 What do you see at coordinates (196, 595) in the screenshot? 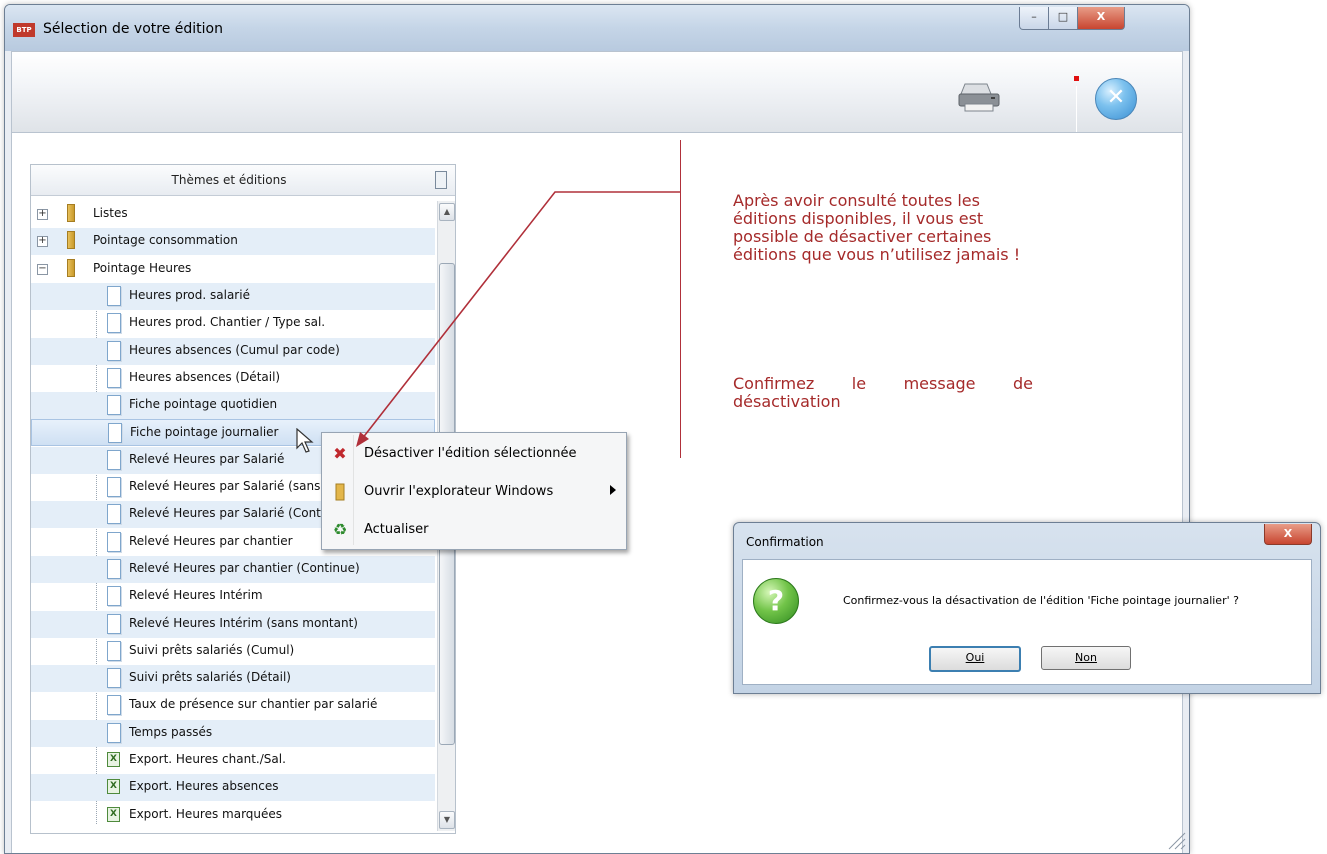
I see `tree-row-label: Relevé Heures Intérim` at bounding box center [196, 595].